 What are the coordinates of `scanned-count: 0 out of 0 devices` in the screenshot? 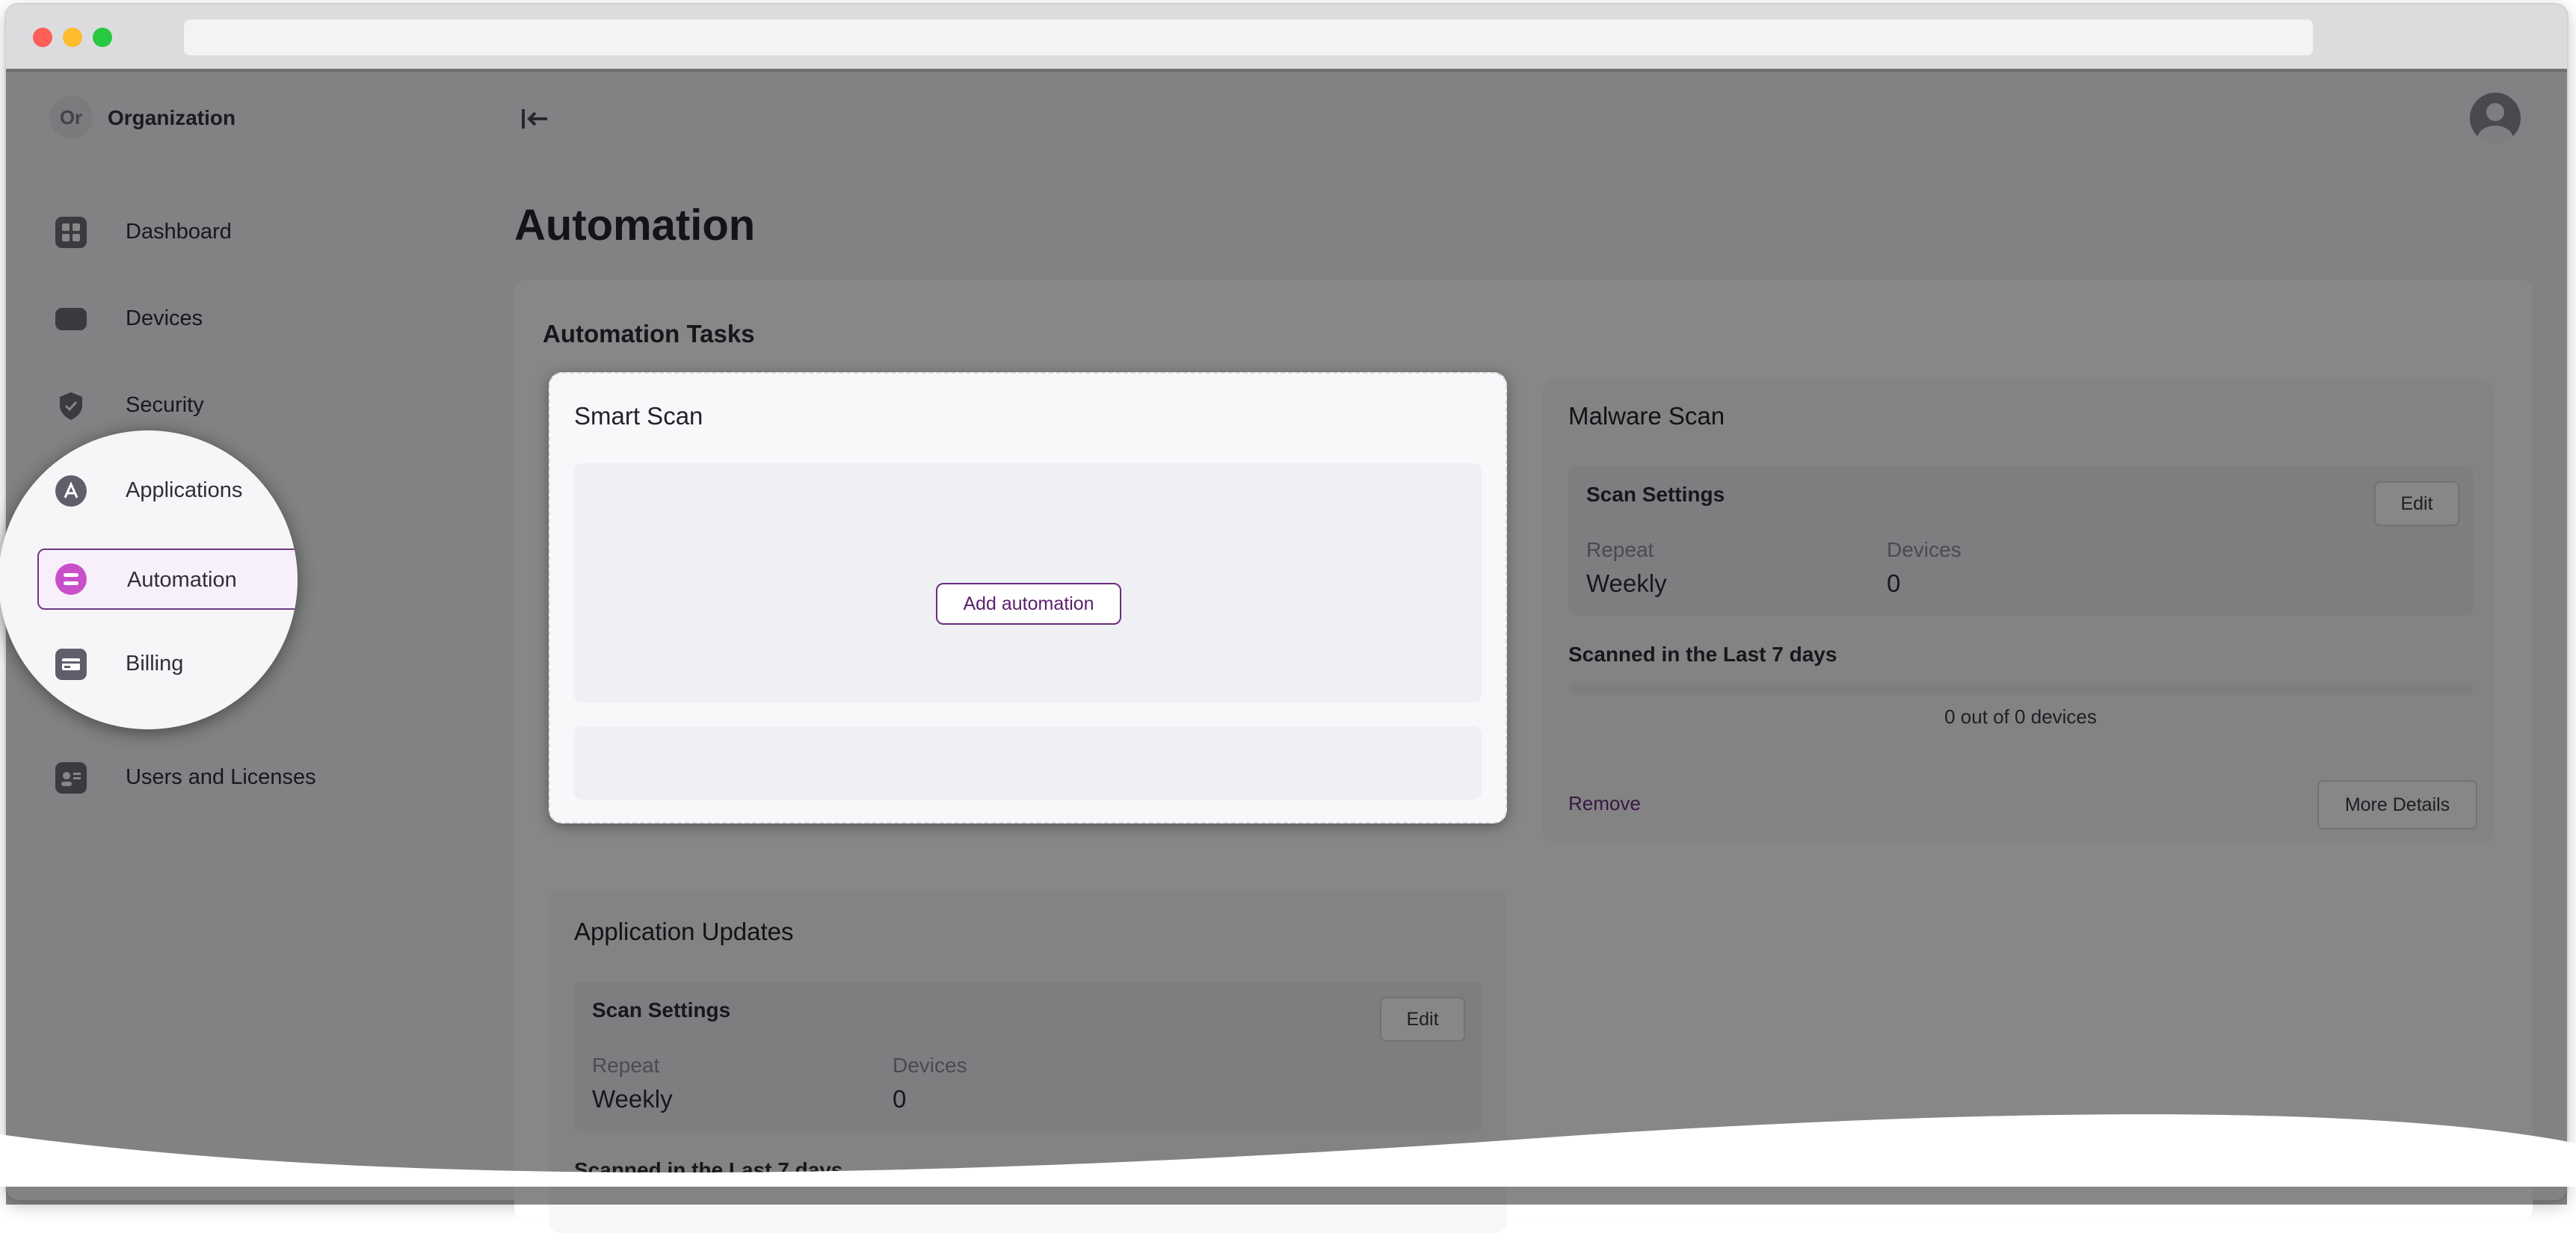 It's located at (2020, 716).